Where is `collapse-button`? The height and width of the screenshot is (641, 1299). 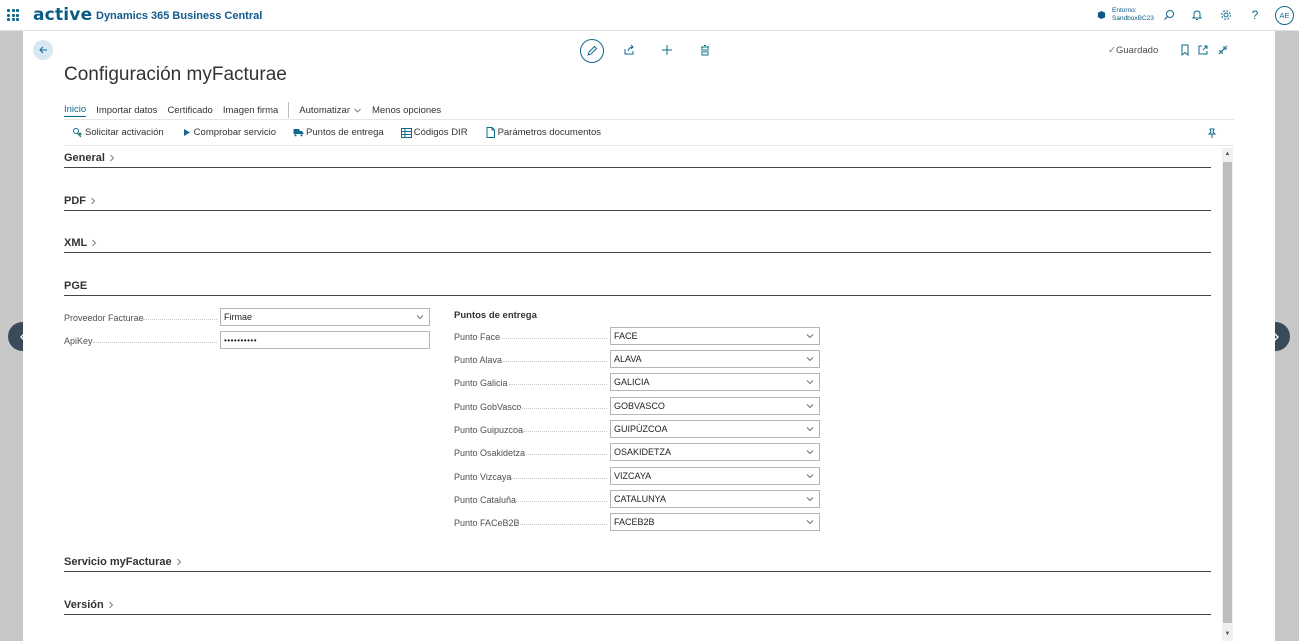 collapse-button is located at coordinates (1223, 50).